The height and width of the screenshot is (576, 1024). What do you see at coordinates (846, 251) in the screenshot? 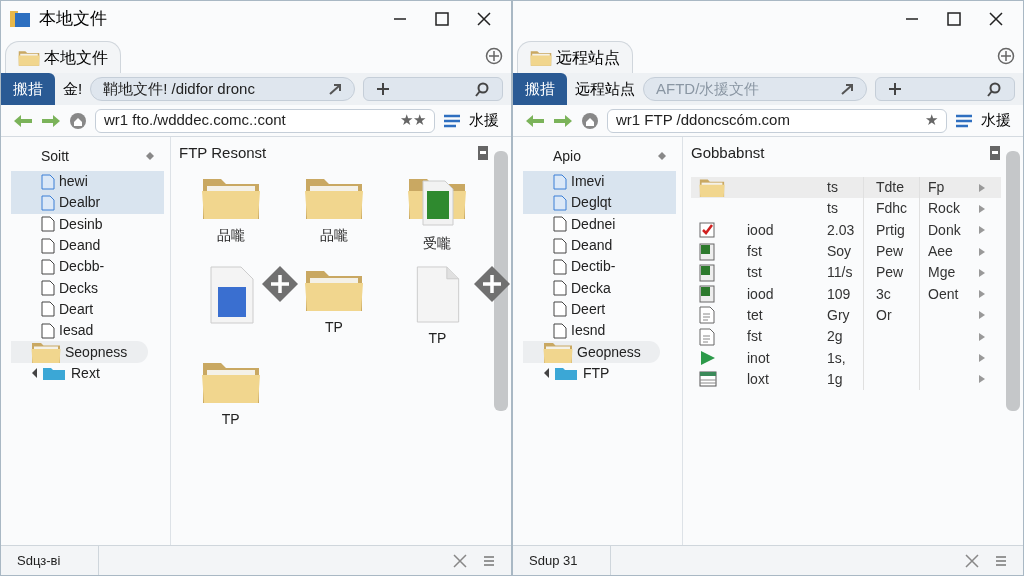
I see `file-row: fst Soy Pew Aee` at bounding box center [846, 251].